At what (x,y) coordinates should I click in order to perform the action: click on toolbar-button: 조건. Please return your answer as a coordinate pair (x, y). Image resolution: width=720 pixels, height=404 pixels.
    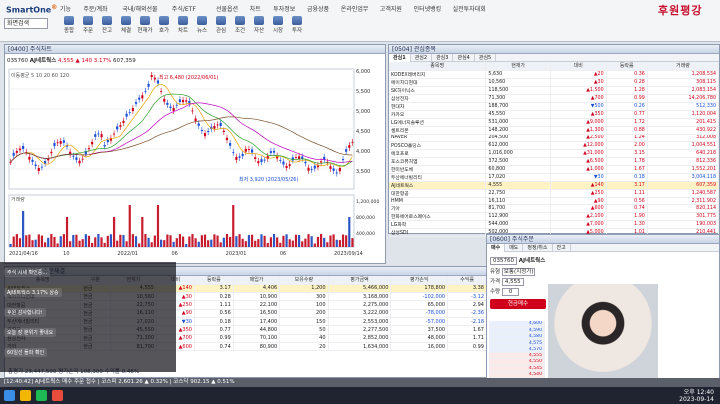
    Looking at the image, I should click on (240, 25).